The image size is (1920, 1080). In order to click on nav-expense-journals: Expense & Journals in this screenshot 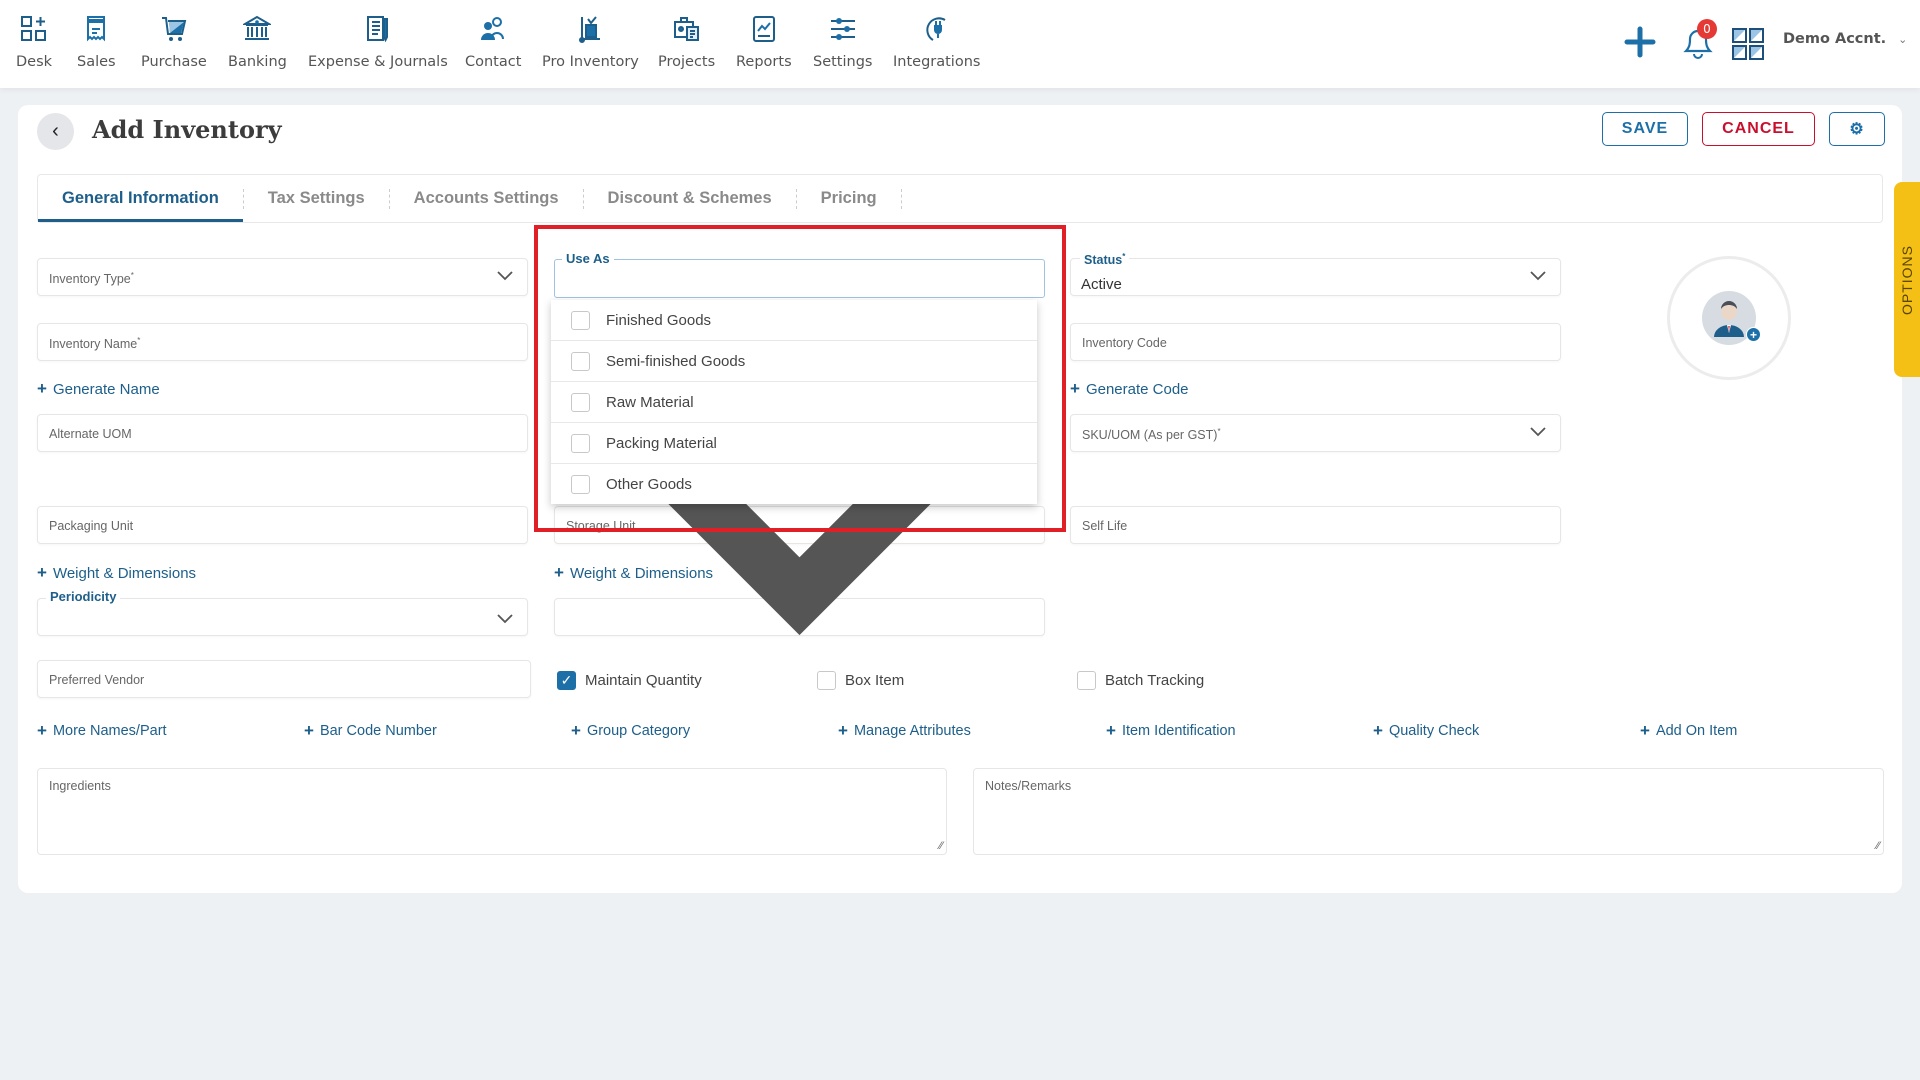, I will do `click(378, 42)`.